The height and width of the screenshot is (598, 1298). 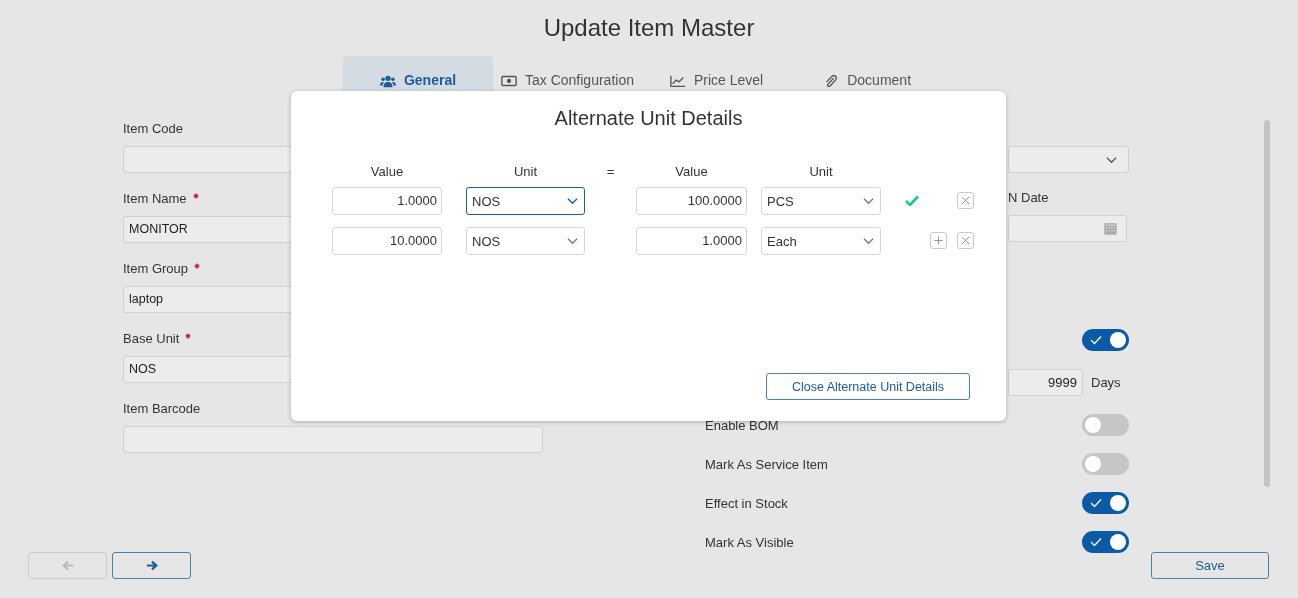 What do you see at coordinates (821, 241) in the screenshot?
I see `unit-dropdown: Each` at bounding box center [821, 241].